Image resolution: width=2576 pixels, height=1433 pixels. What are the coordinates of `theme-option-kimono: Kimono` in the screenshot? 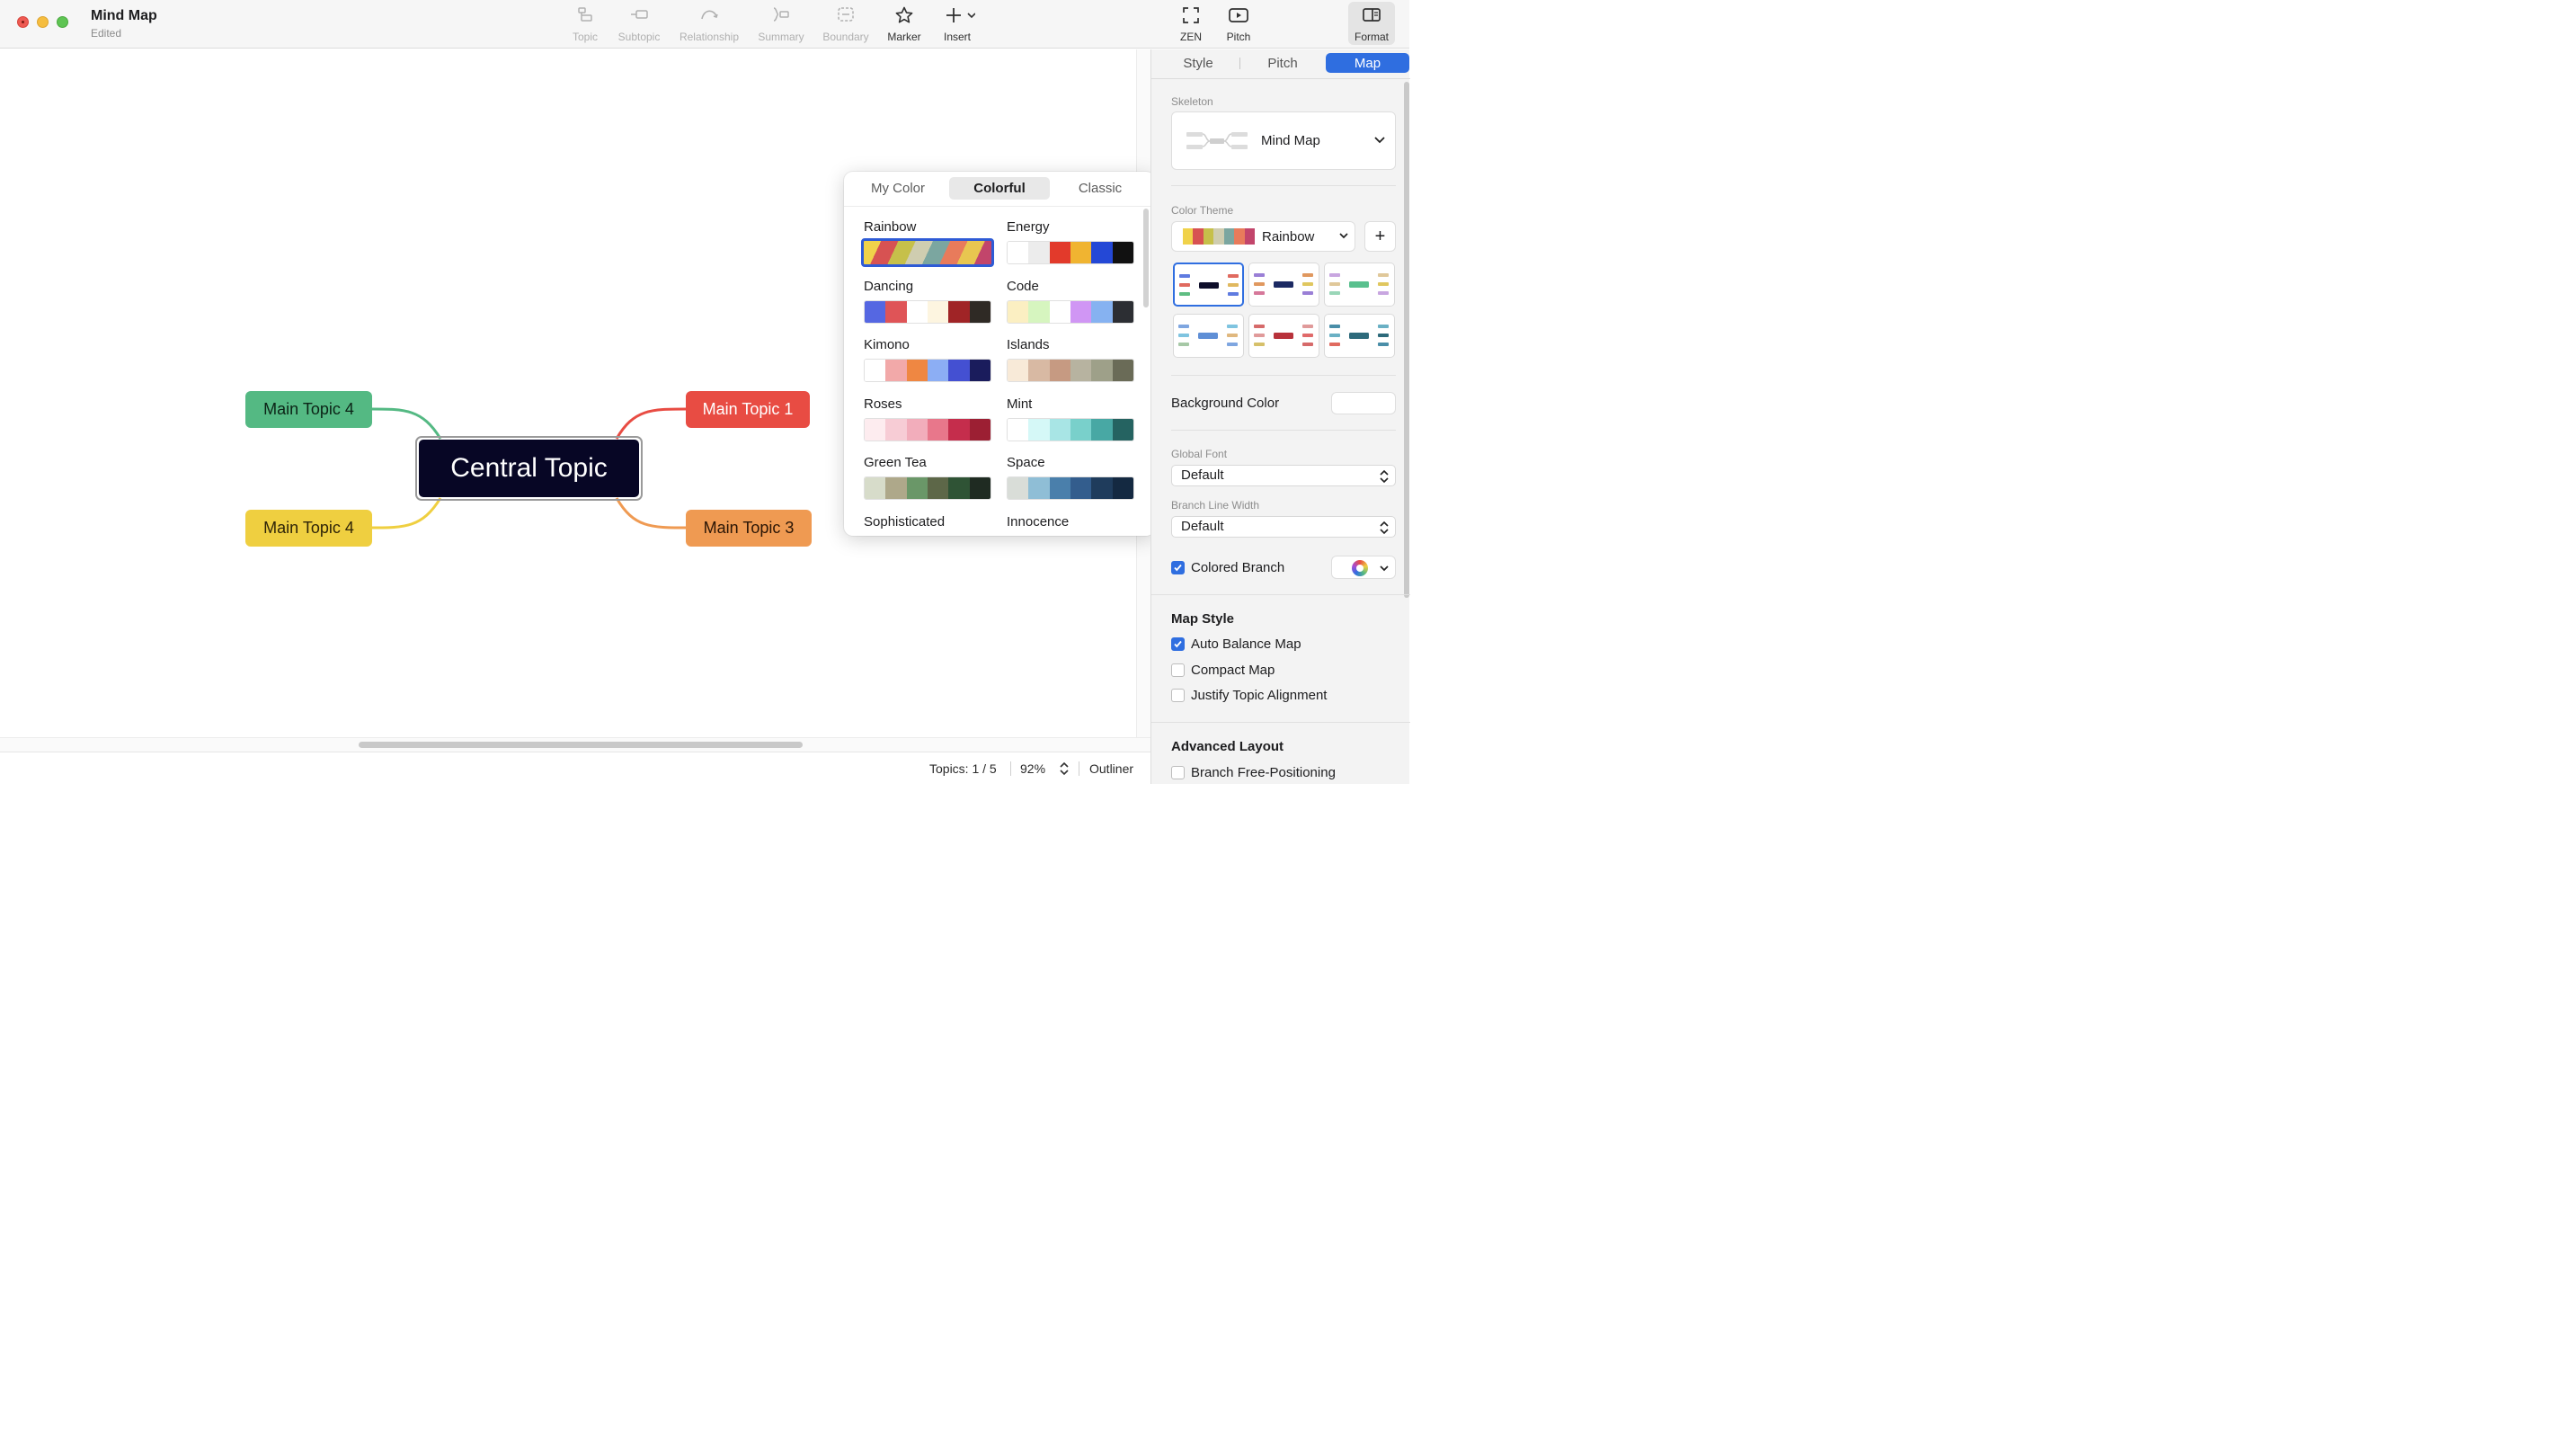 It's located at (929, 360).